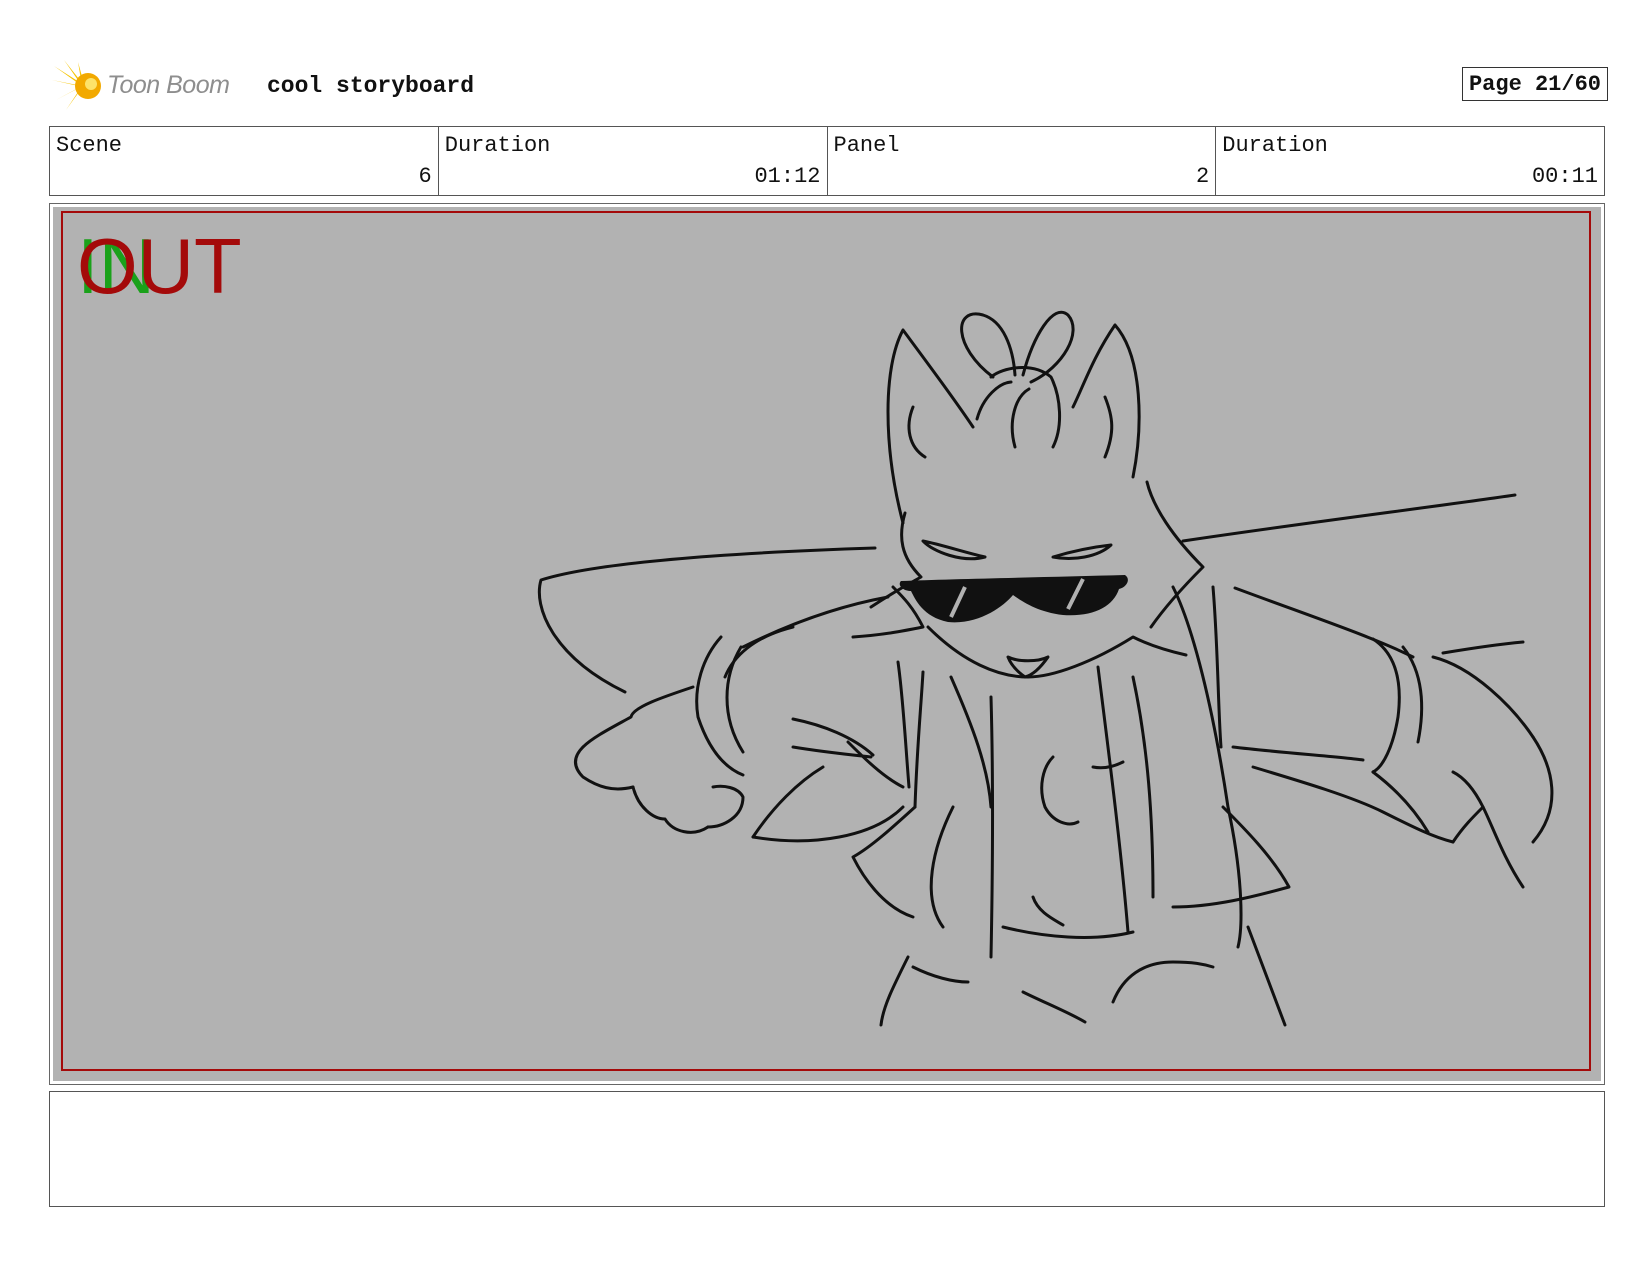 This screenshot has width=1648, height=1276. Describe the element at coordinates (1203, 176) in the screenshot. I see `panel-value: 2` at that location.